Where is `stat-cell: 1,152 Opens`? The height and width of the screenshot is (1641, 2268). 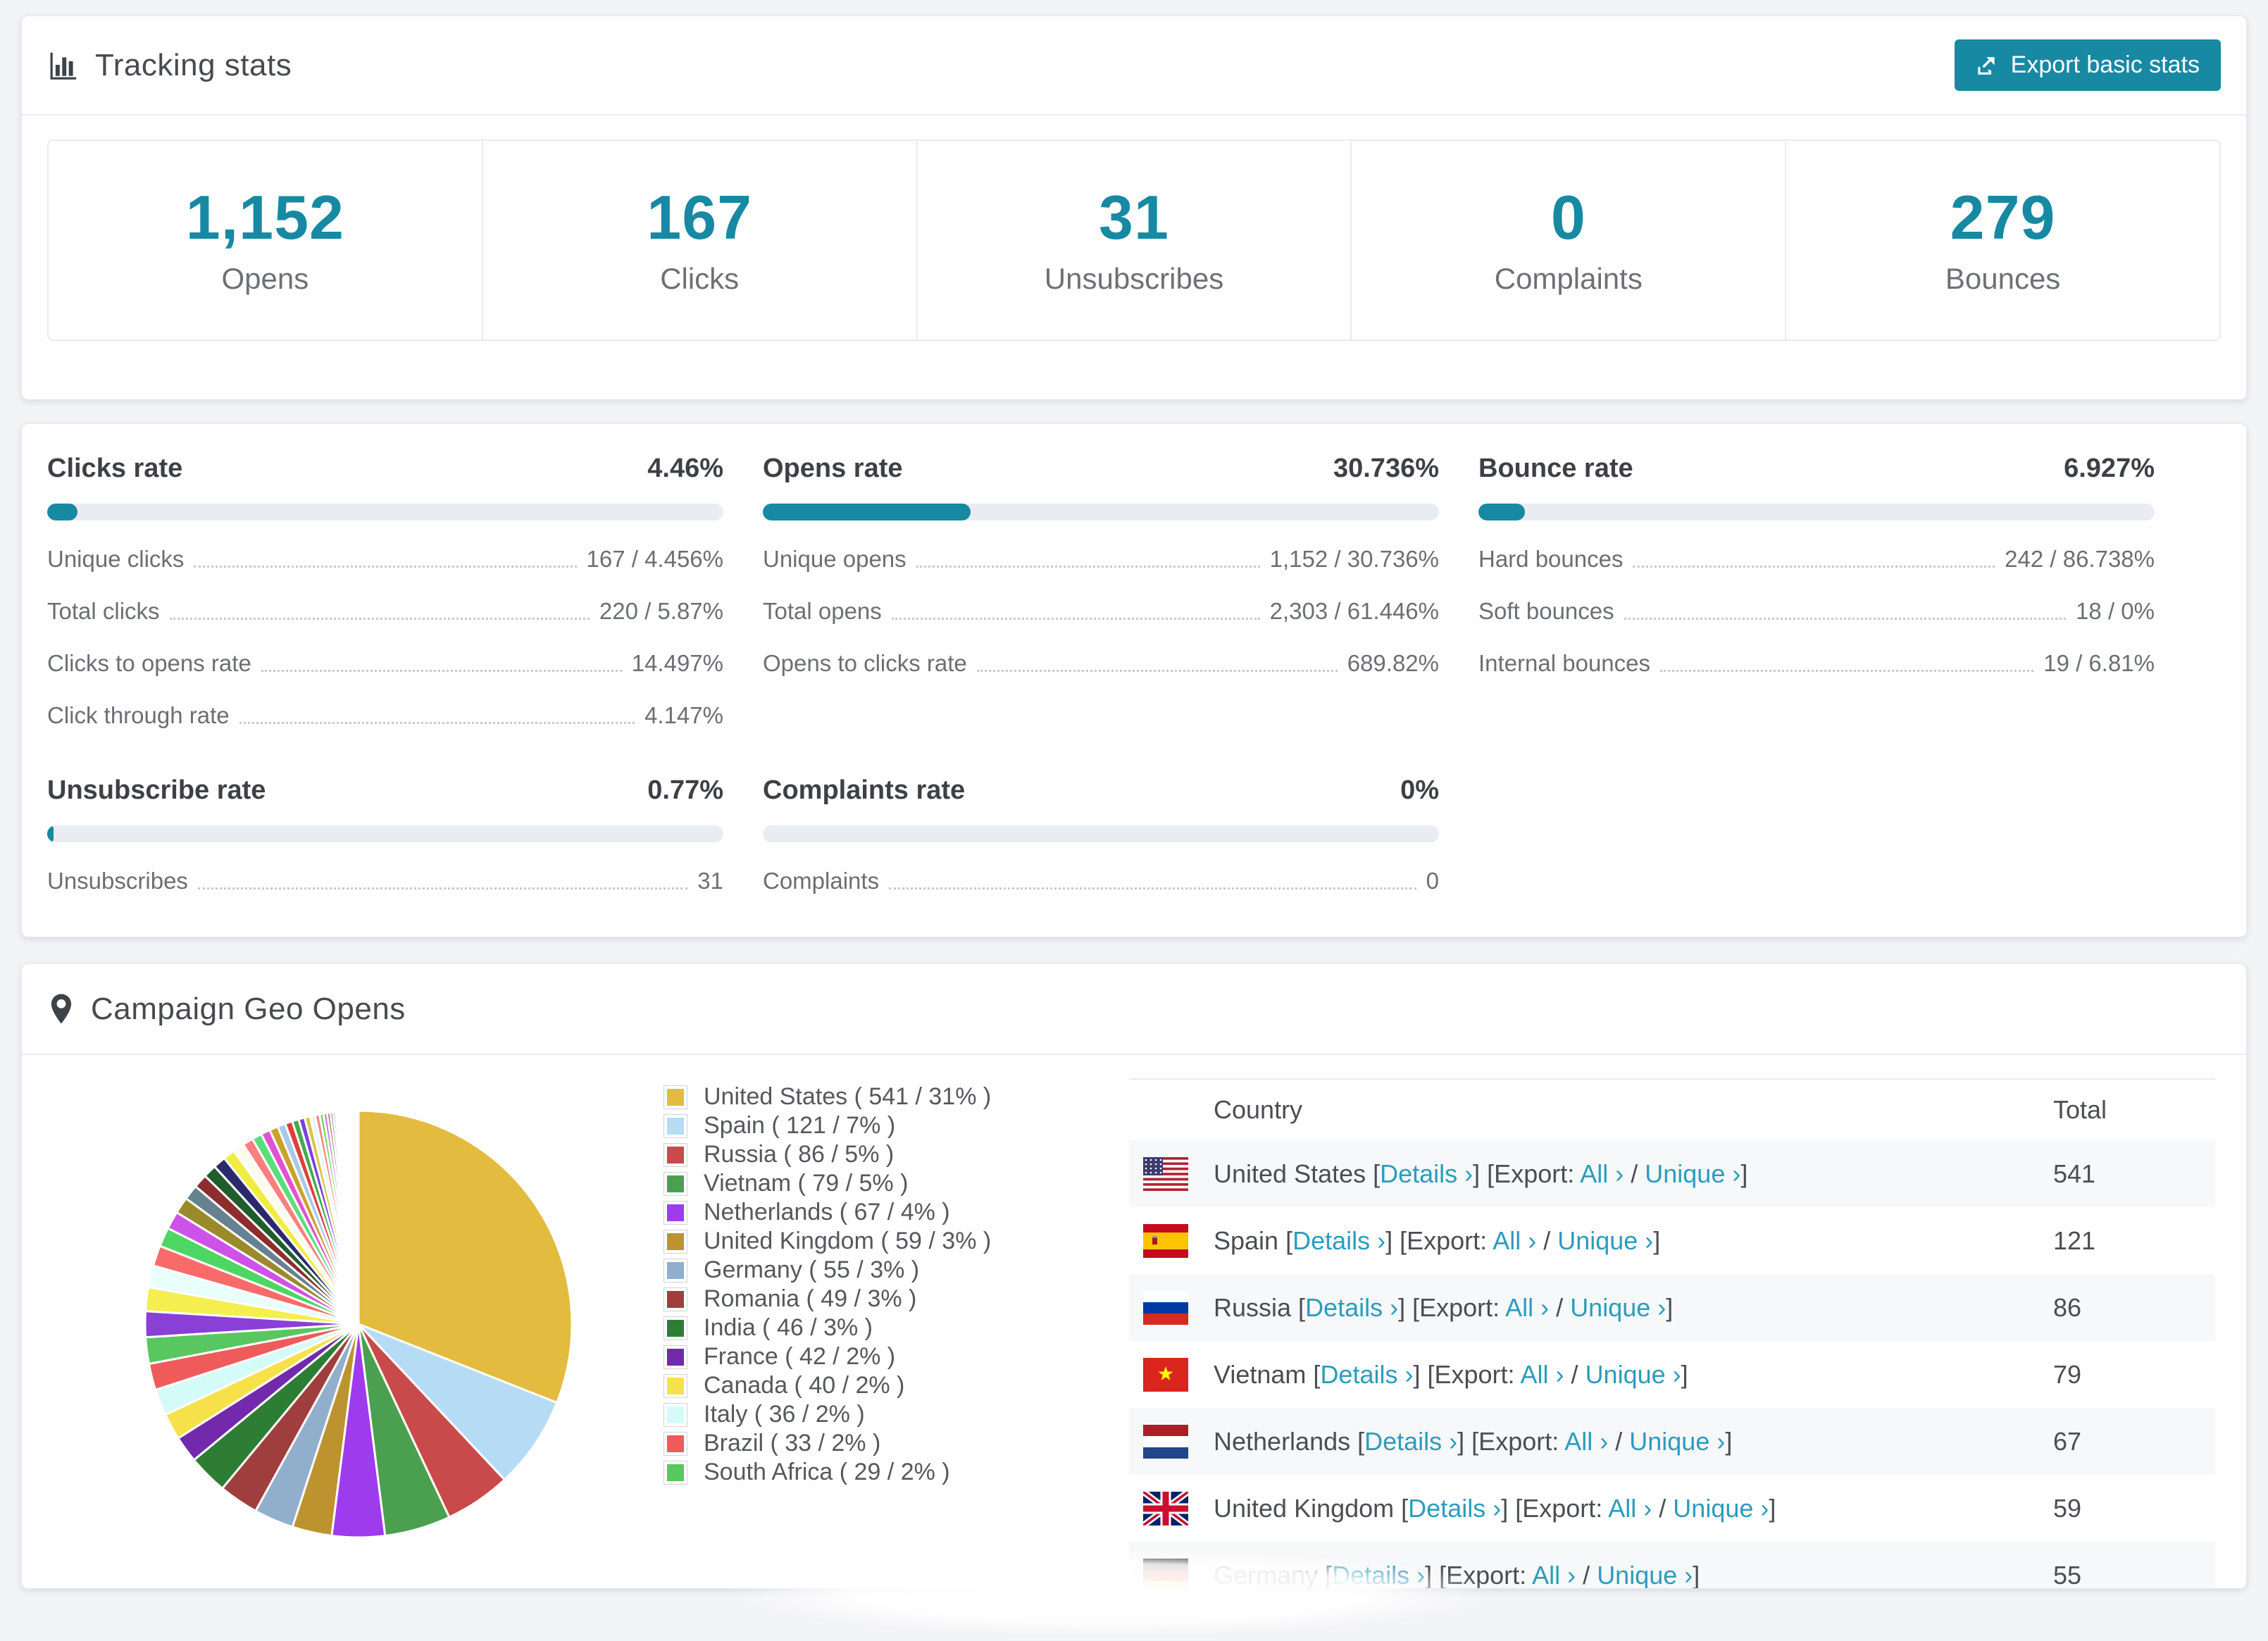
stat-cell: 1,152 Opens is located at coordinates (266, 240).